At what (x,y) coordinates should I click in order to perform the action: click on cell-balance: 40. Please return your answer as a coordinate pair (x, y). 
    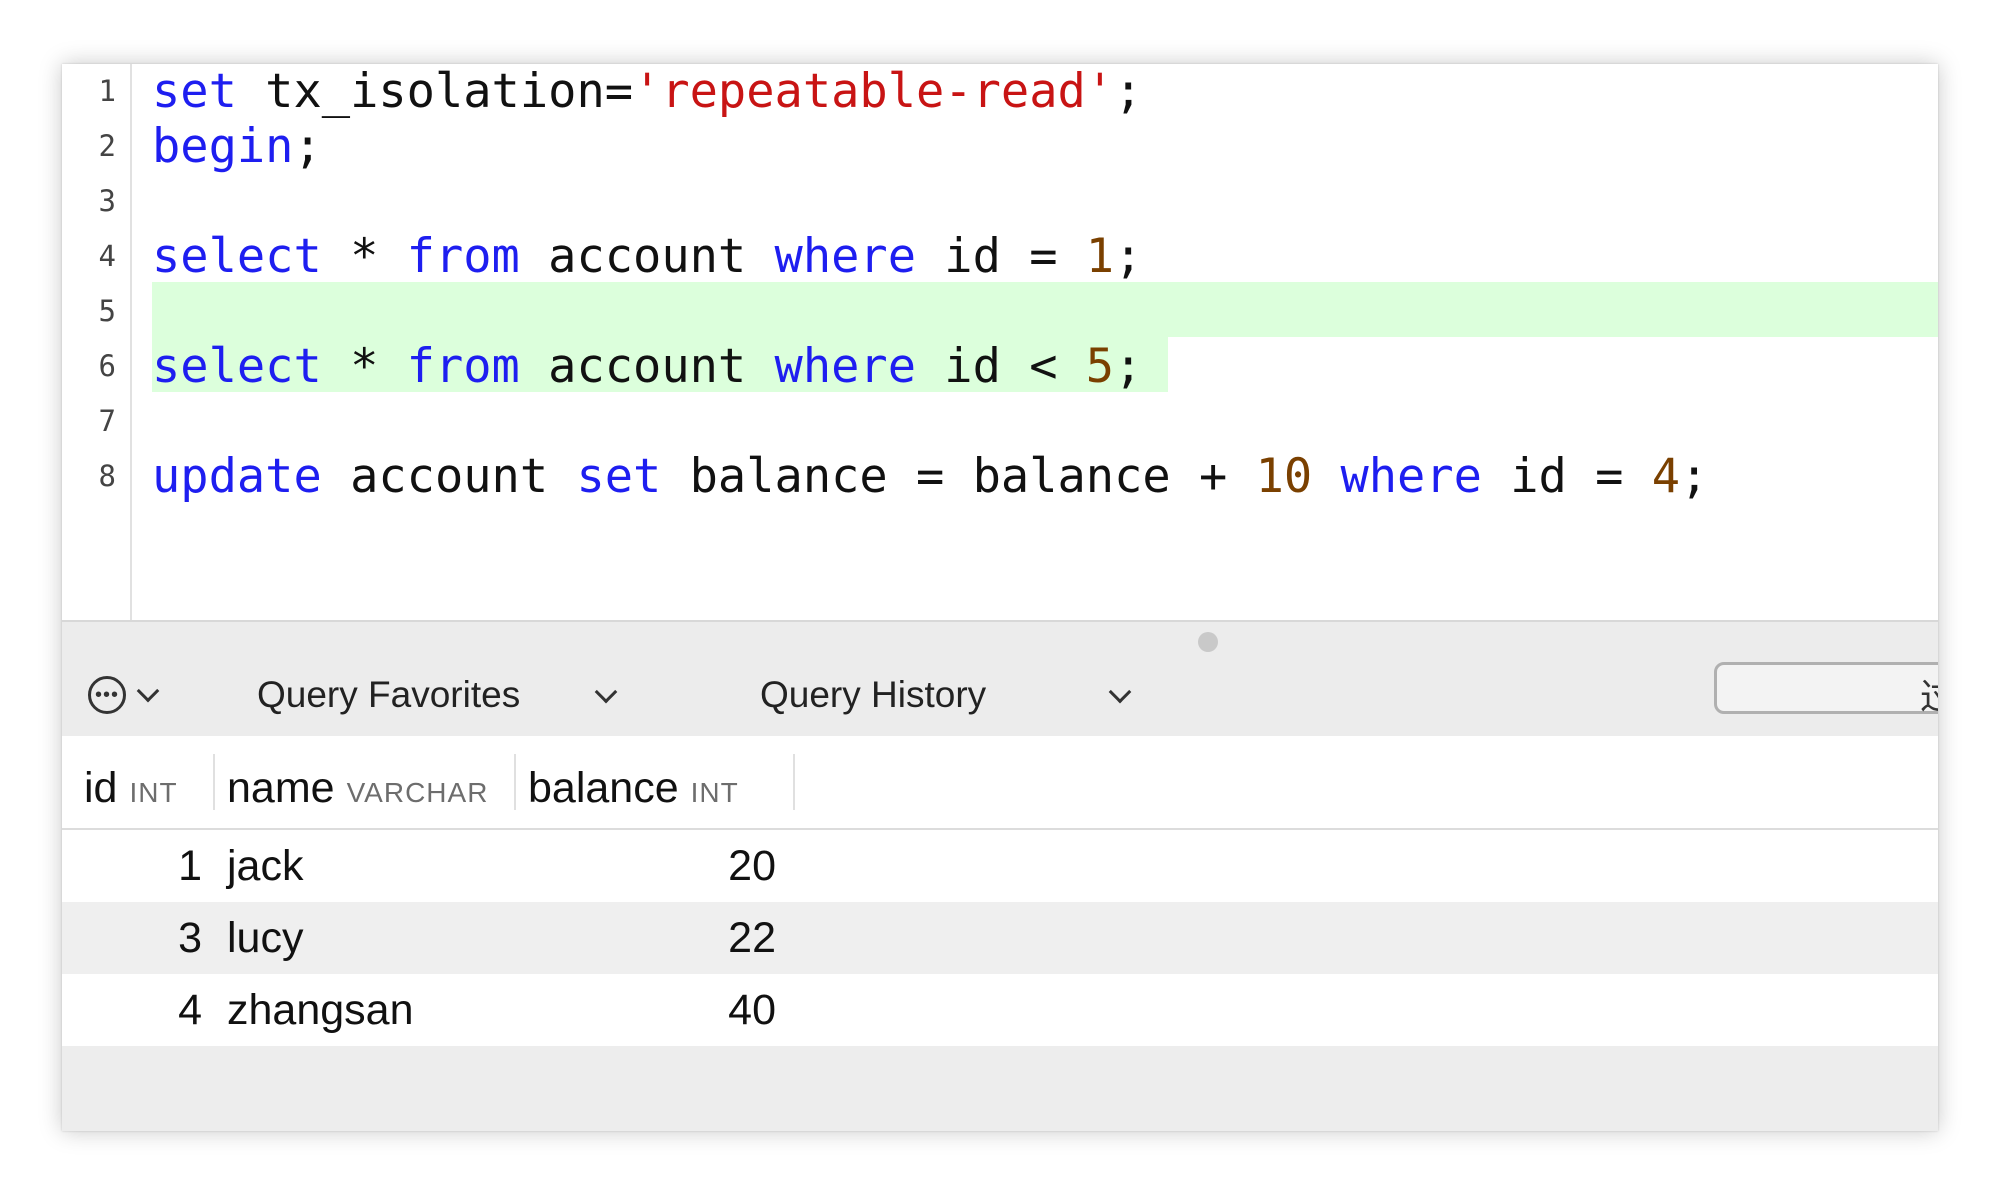
    Looking at the image, I should click on (704, 1010).